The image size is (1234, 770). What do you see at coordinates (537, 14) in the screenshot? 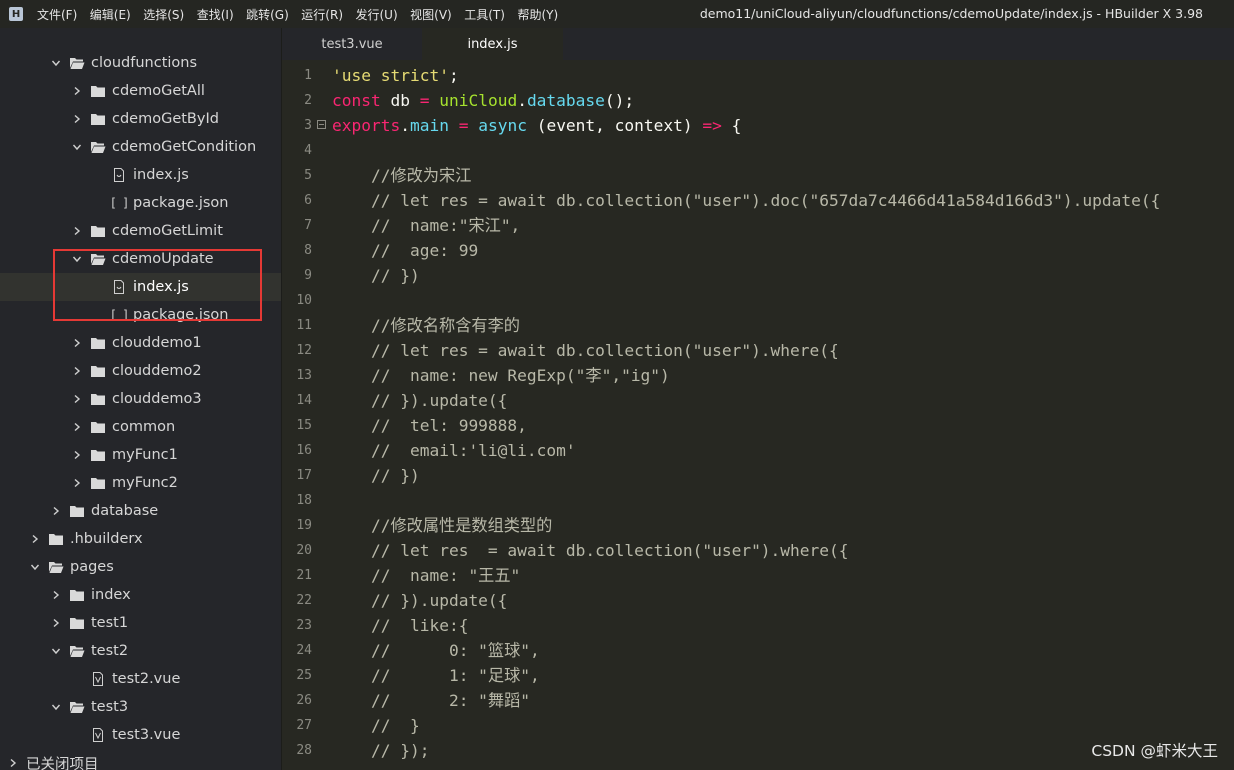
I see `menu-item: 帮助(Y)` at bounding box center [537, 14].